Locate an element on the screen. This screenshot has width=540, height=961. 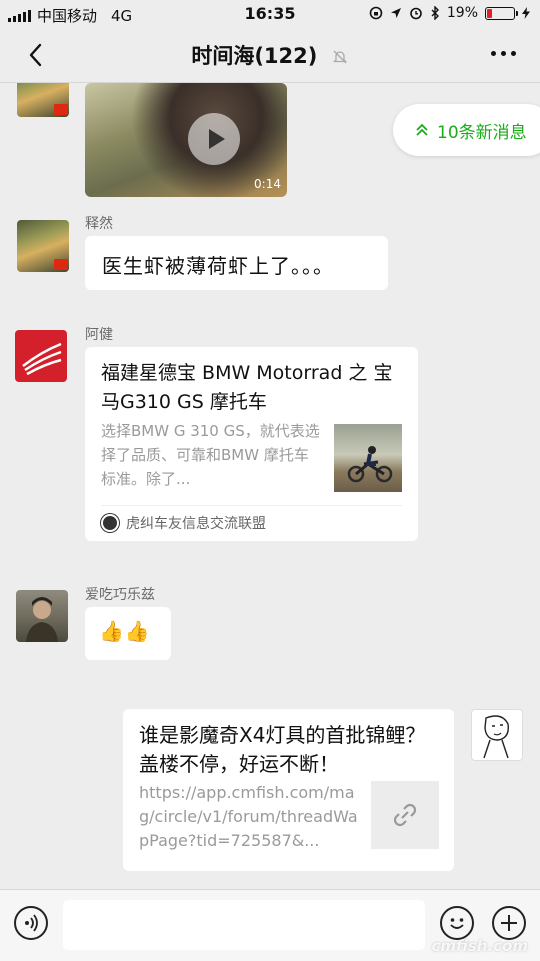
my-avatar is located at coordinates (497, 735).